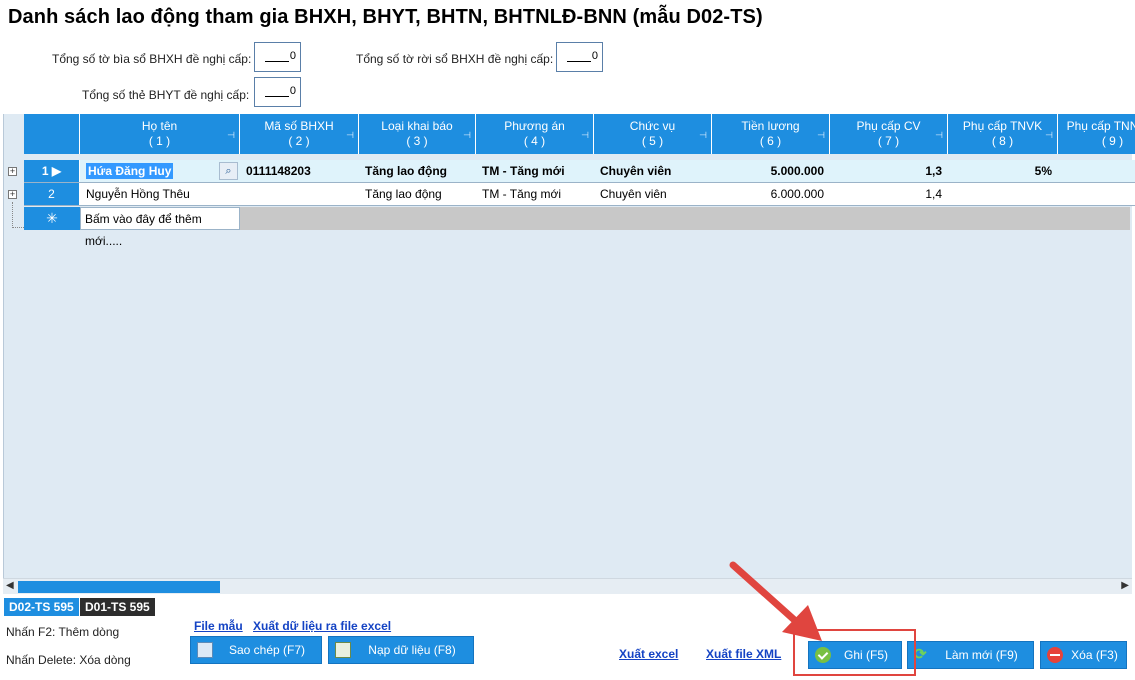 The height and width of the screenshot is (680, 1135). I want to click on cell-tien-luong: 5.000.000, so click(771, 171).